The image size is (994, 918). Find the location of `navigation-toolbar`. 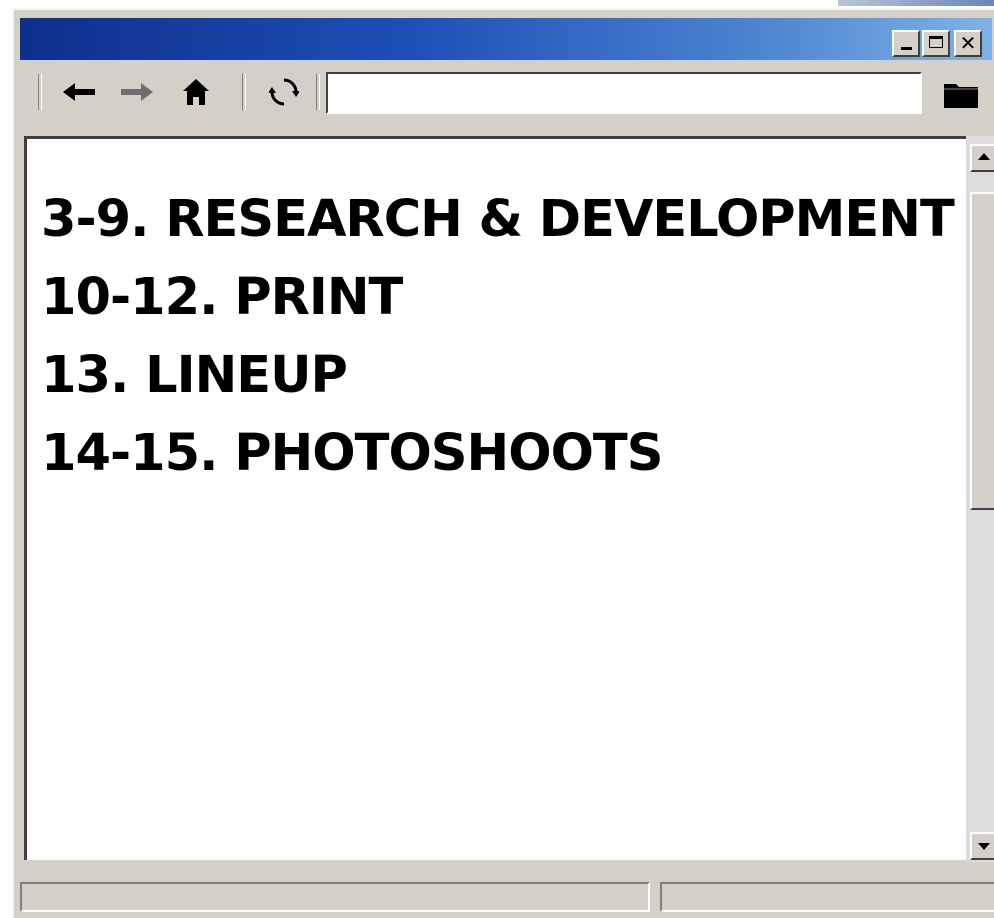

navigation-toolbar is located at coordinates (506, 93).